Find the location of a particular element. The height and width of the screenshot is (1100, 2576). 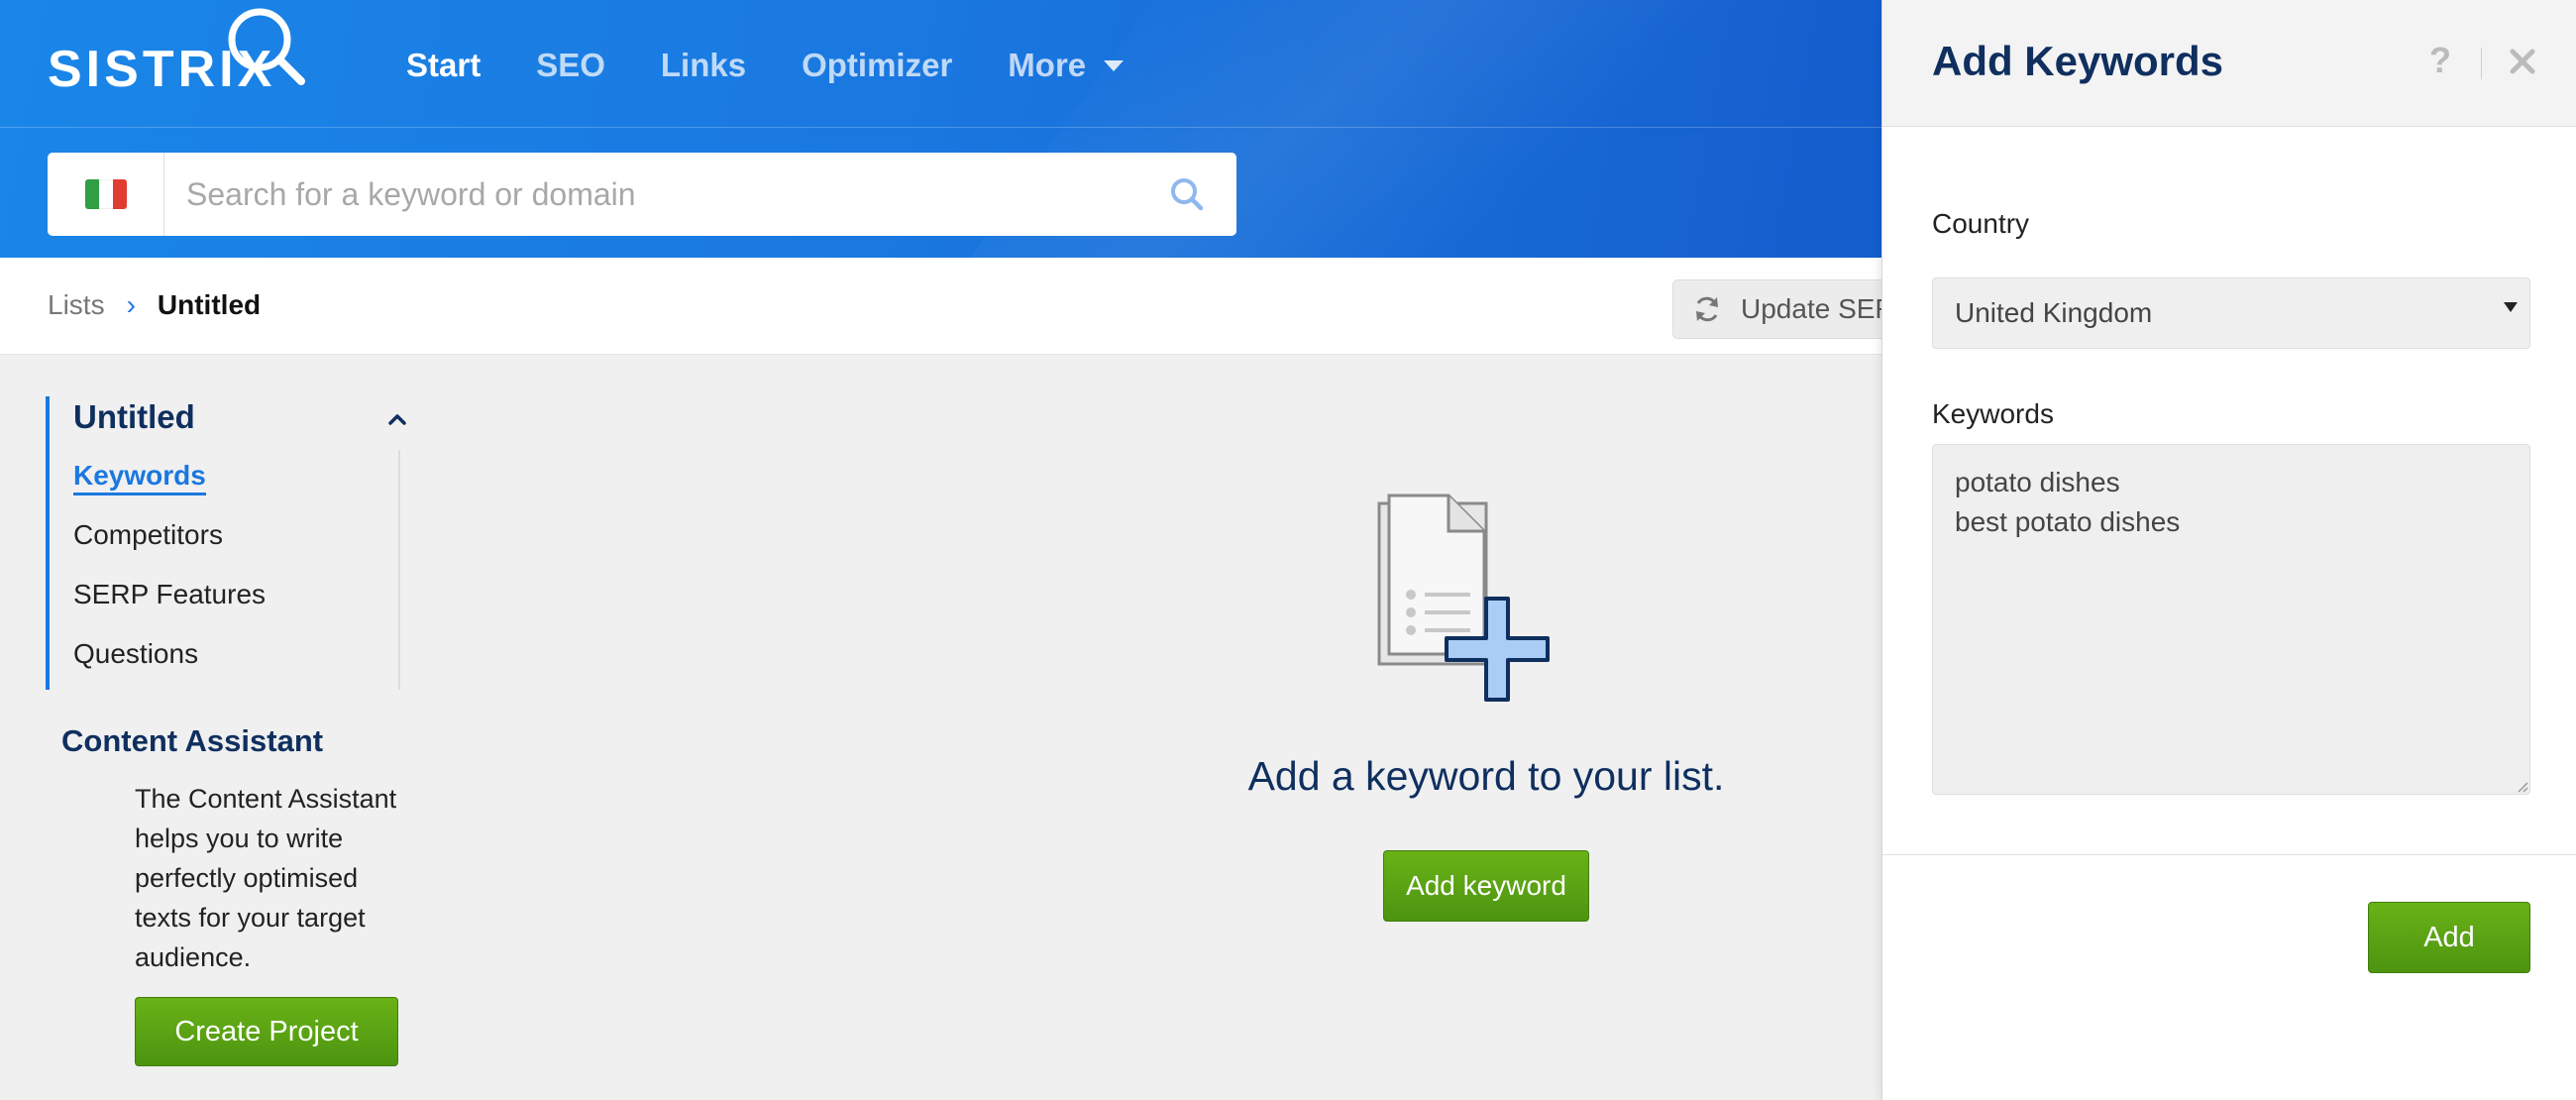

country-select: United Kingdom is located at coordinates (2231, 313).